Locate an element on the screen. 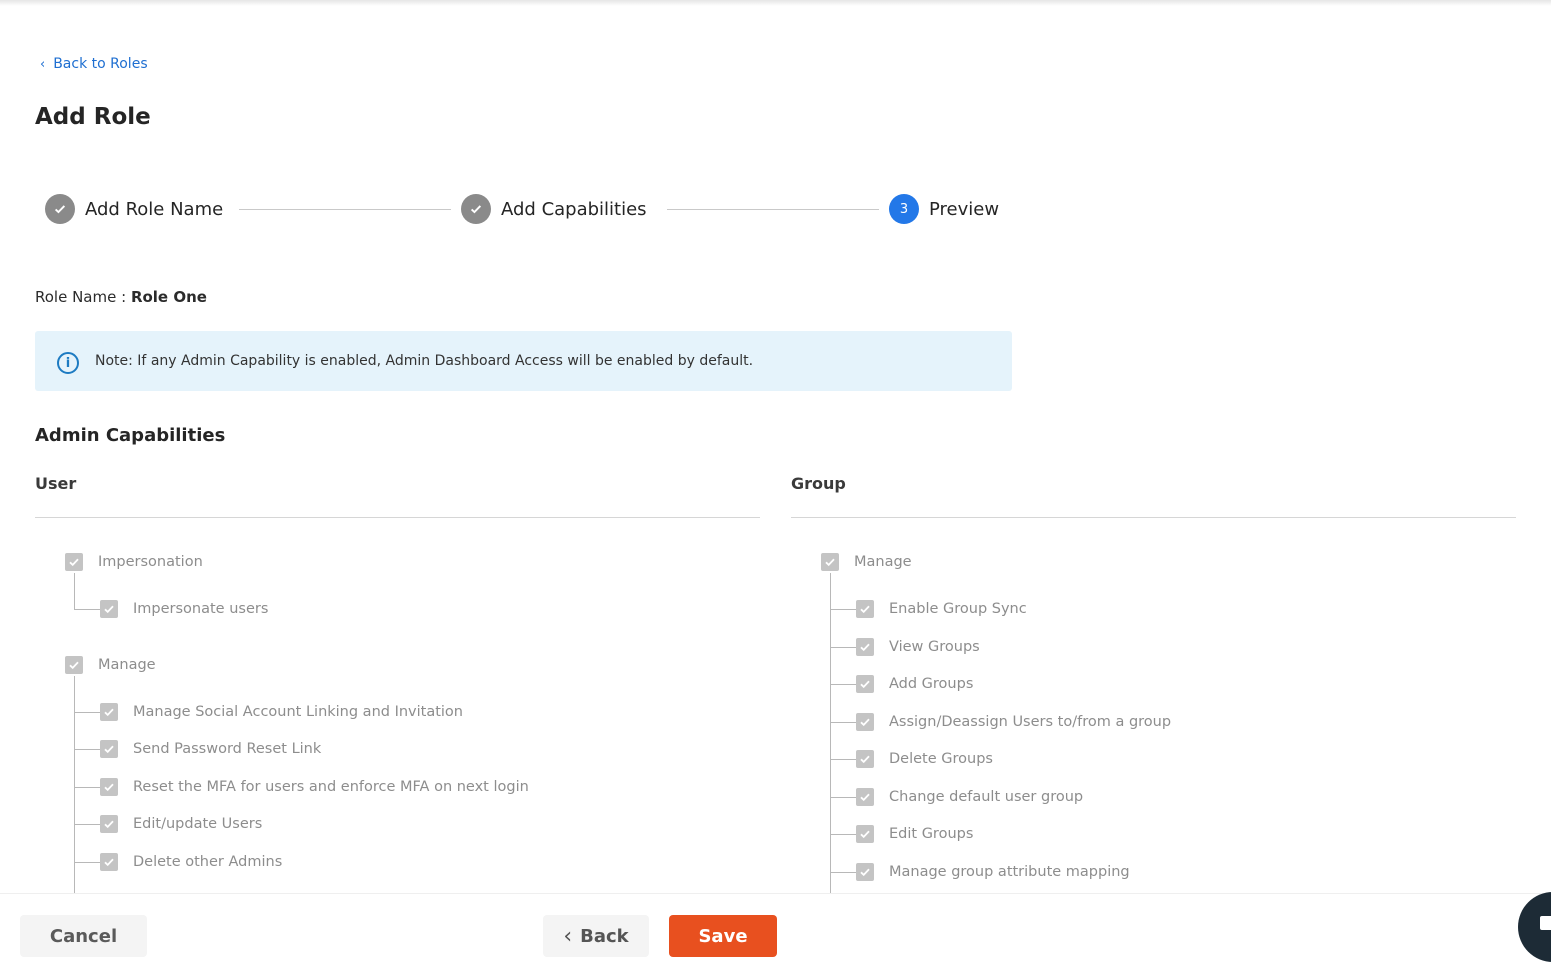 The height and width of the screenshot is (975, 1551). step-add-role-name: Add Role Name is located at coordinates (134, 209).